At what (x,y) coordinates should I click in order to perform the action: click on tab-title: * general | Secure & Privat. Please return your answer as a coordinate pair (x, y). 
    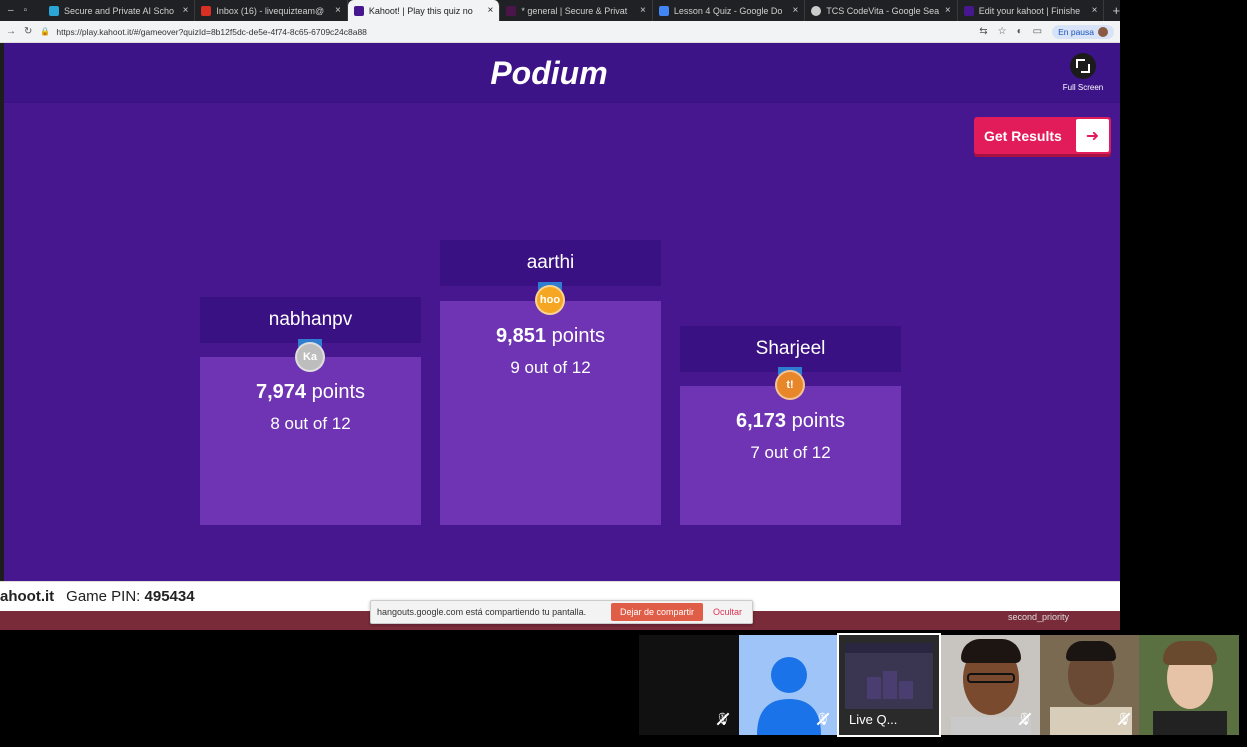
    Looking at the image, I should click on (574, 10).